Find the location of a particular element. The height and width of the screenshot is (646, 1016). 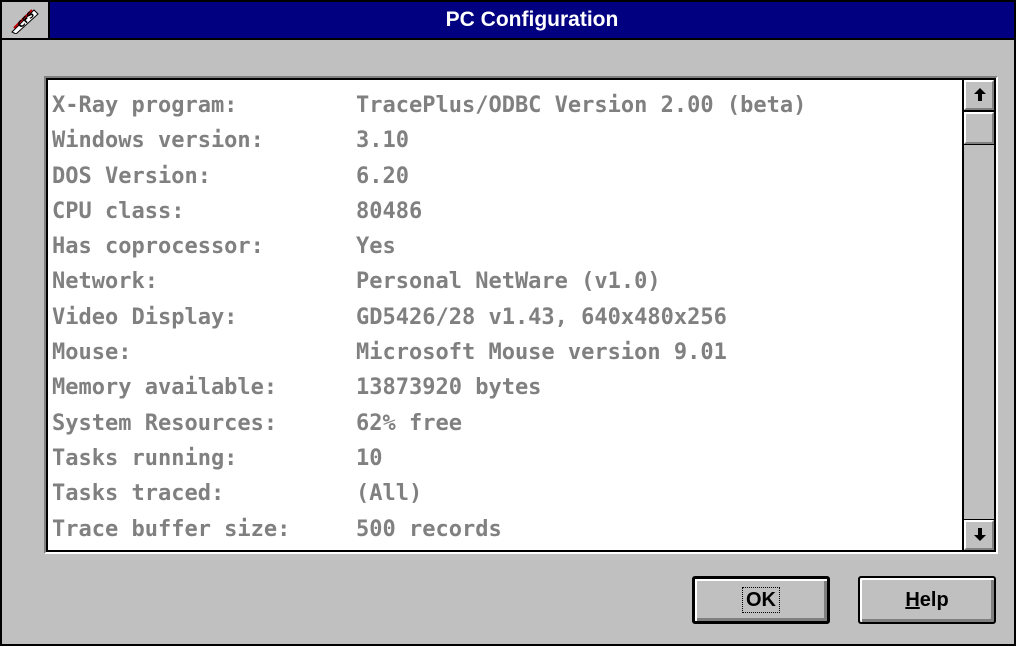

vertical-scrollbar is located at coordinates (978, 315).